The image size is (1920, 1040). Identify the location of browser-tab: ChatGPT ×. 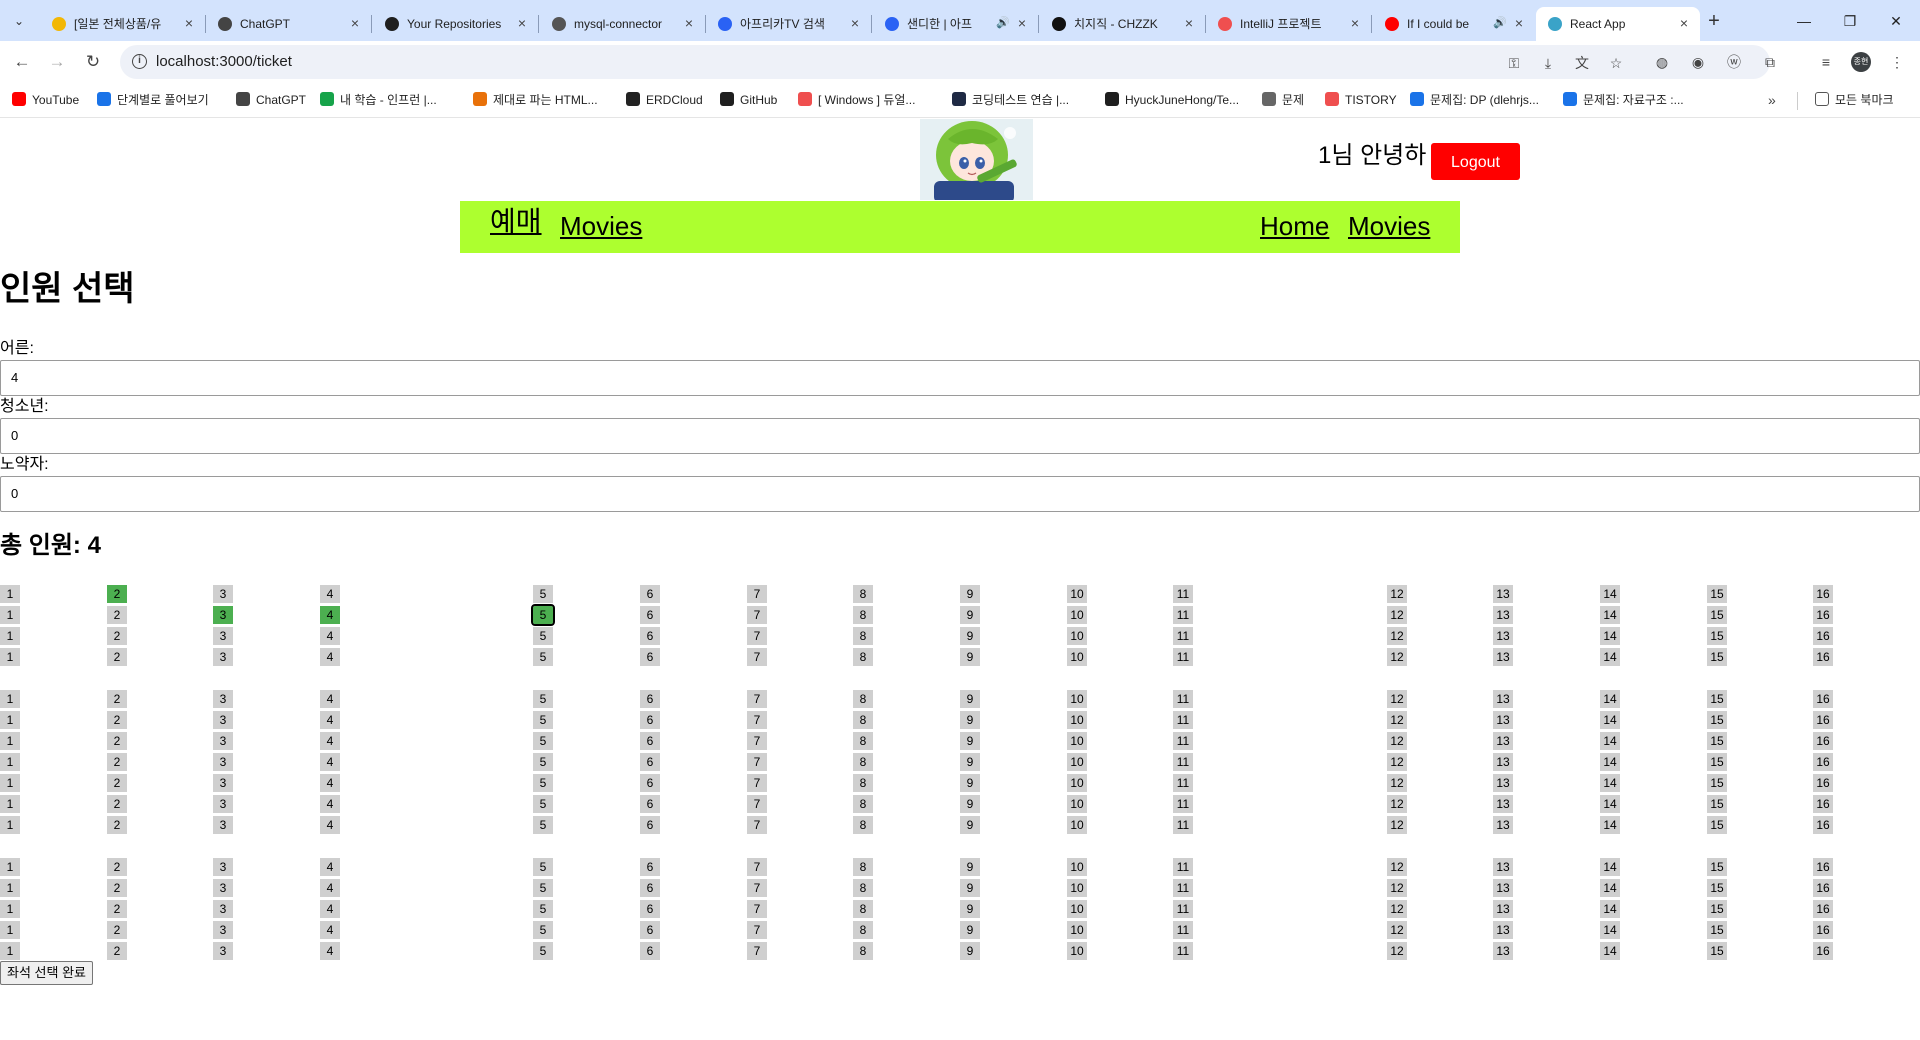
(288, 24).